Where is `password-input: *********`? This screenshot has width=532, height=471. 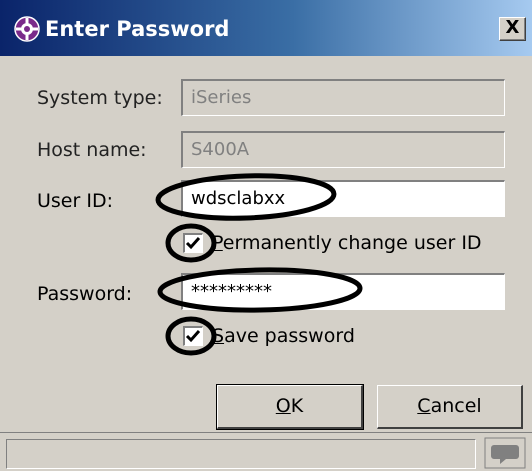
password-input: ********* is located at coordinates (343, 291).